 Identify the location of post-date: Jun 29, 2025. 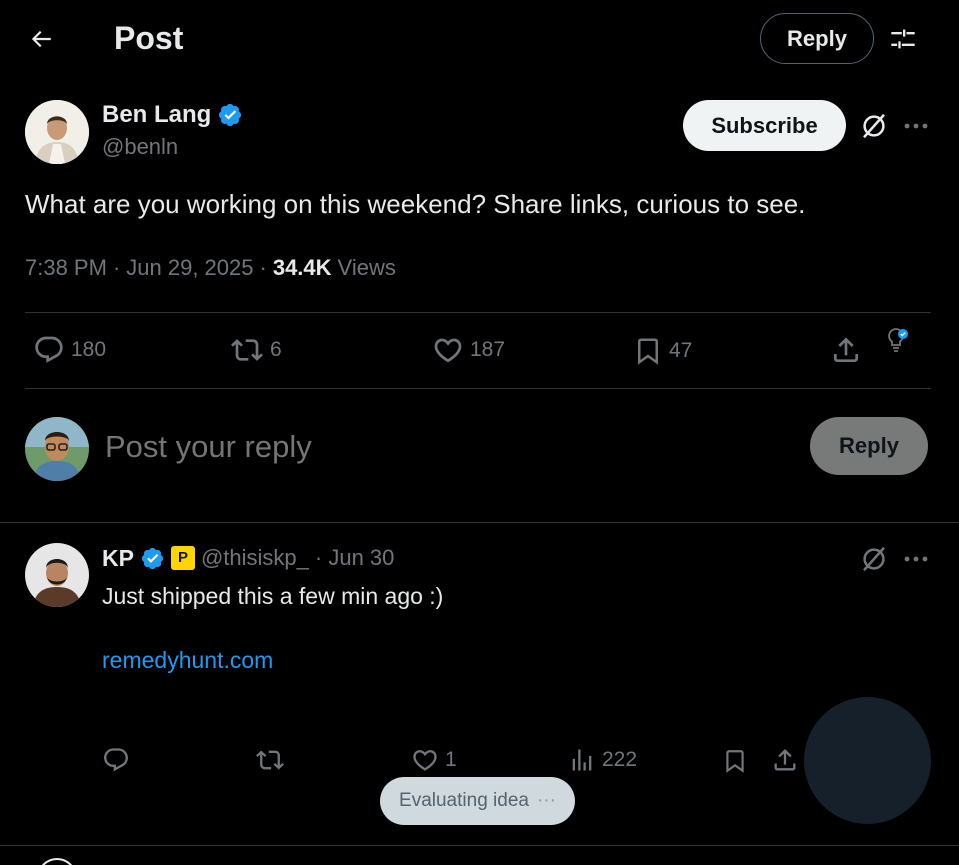
(189, 268).